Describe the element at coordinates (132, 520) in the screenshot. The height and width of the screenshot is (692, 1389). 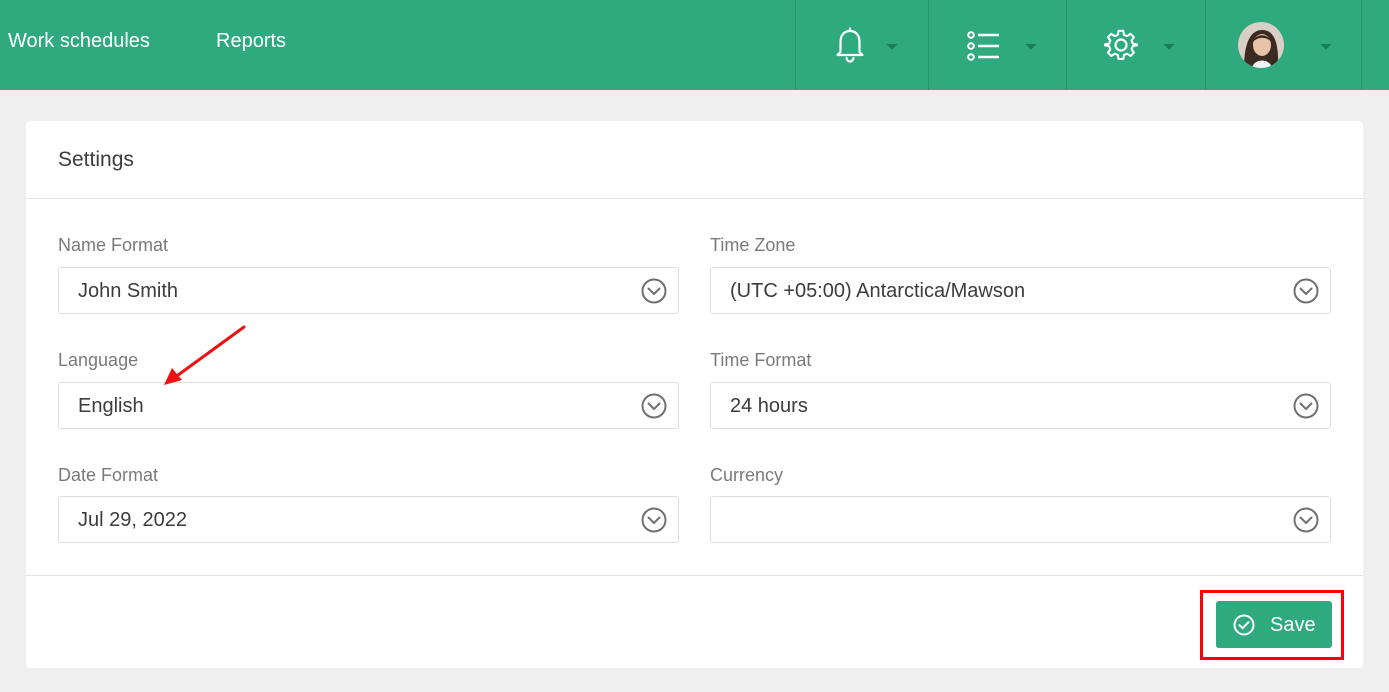
I see `date-format-value: Jul 29, 2022` at that location.